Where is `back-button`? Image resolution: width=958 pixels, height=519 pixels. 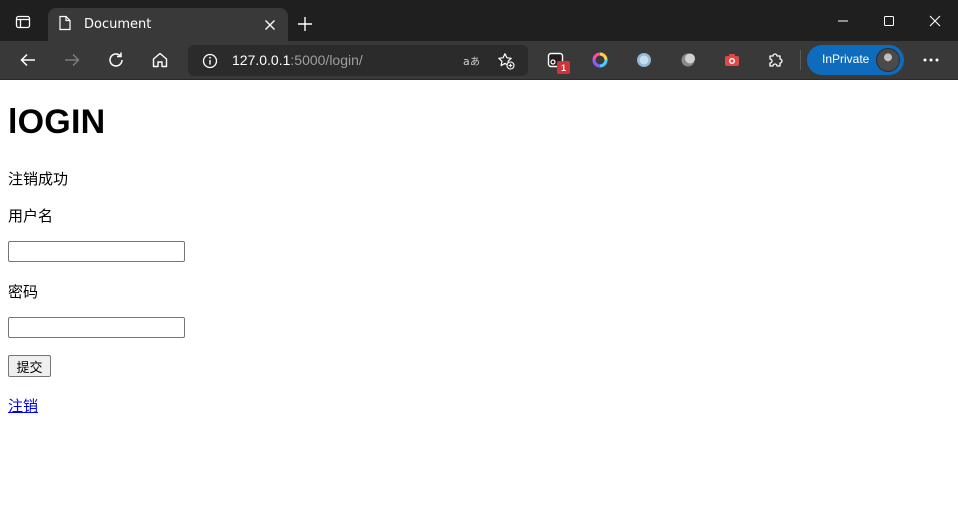 back-button is located at coordinates (28, 60).